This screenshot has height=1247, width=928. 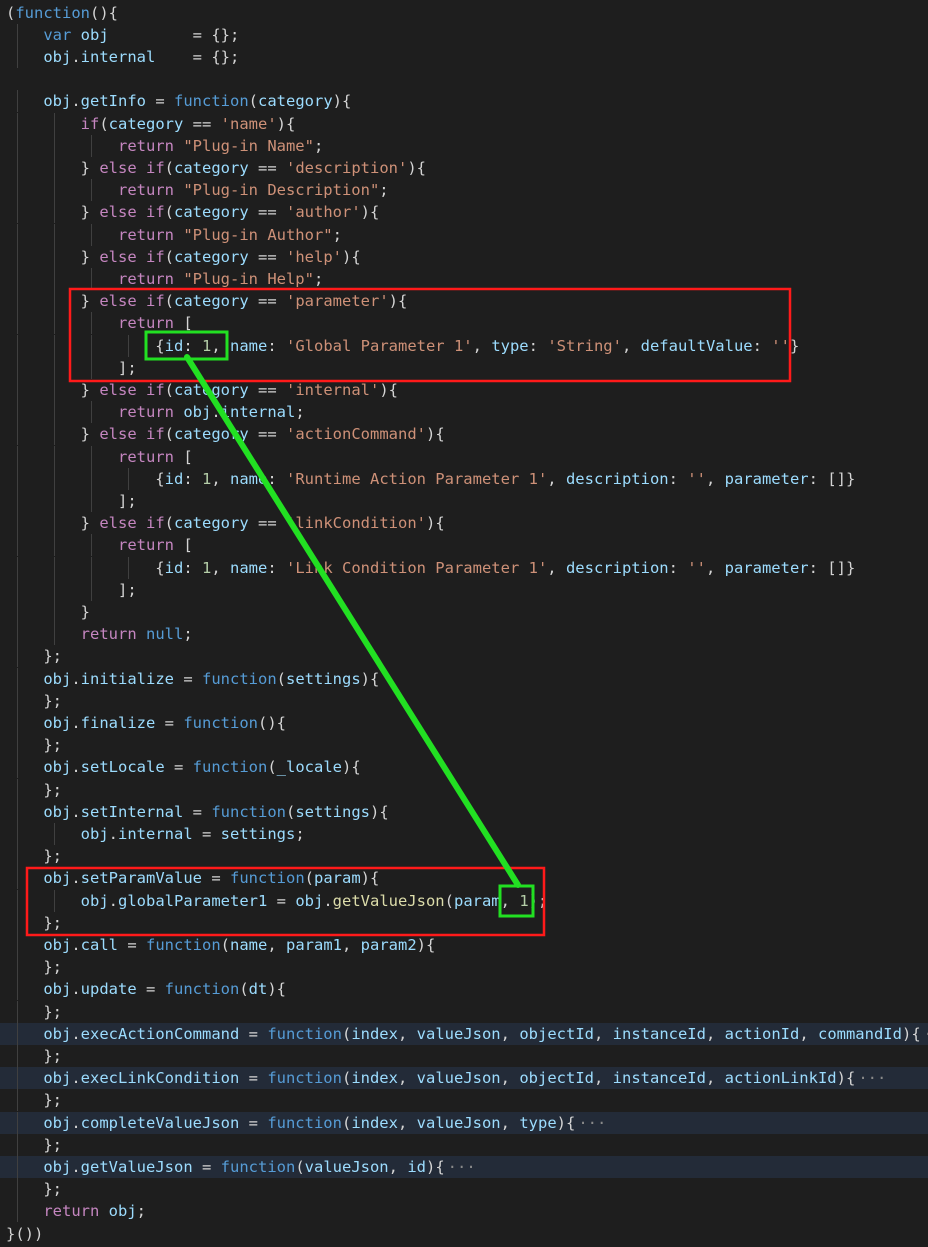 I want to click on code-token: param2, so click(x=388, y=944).